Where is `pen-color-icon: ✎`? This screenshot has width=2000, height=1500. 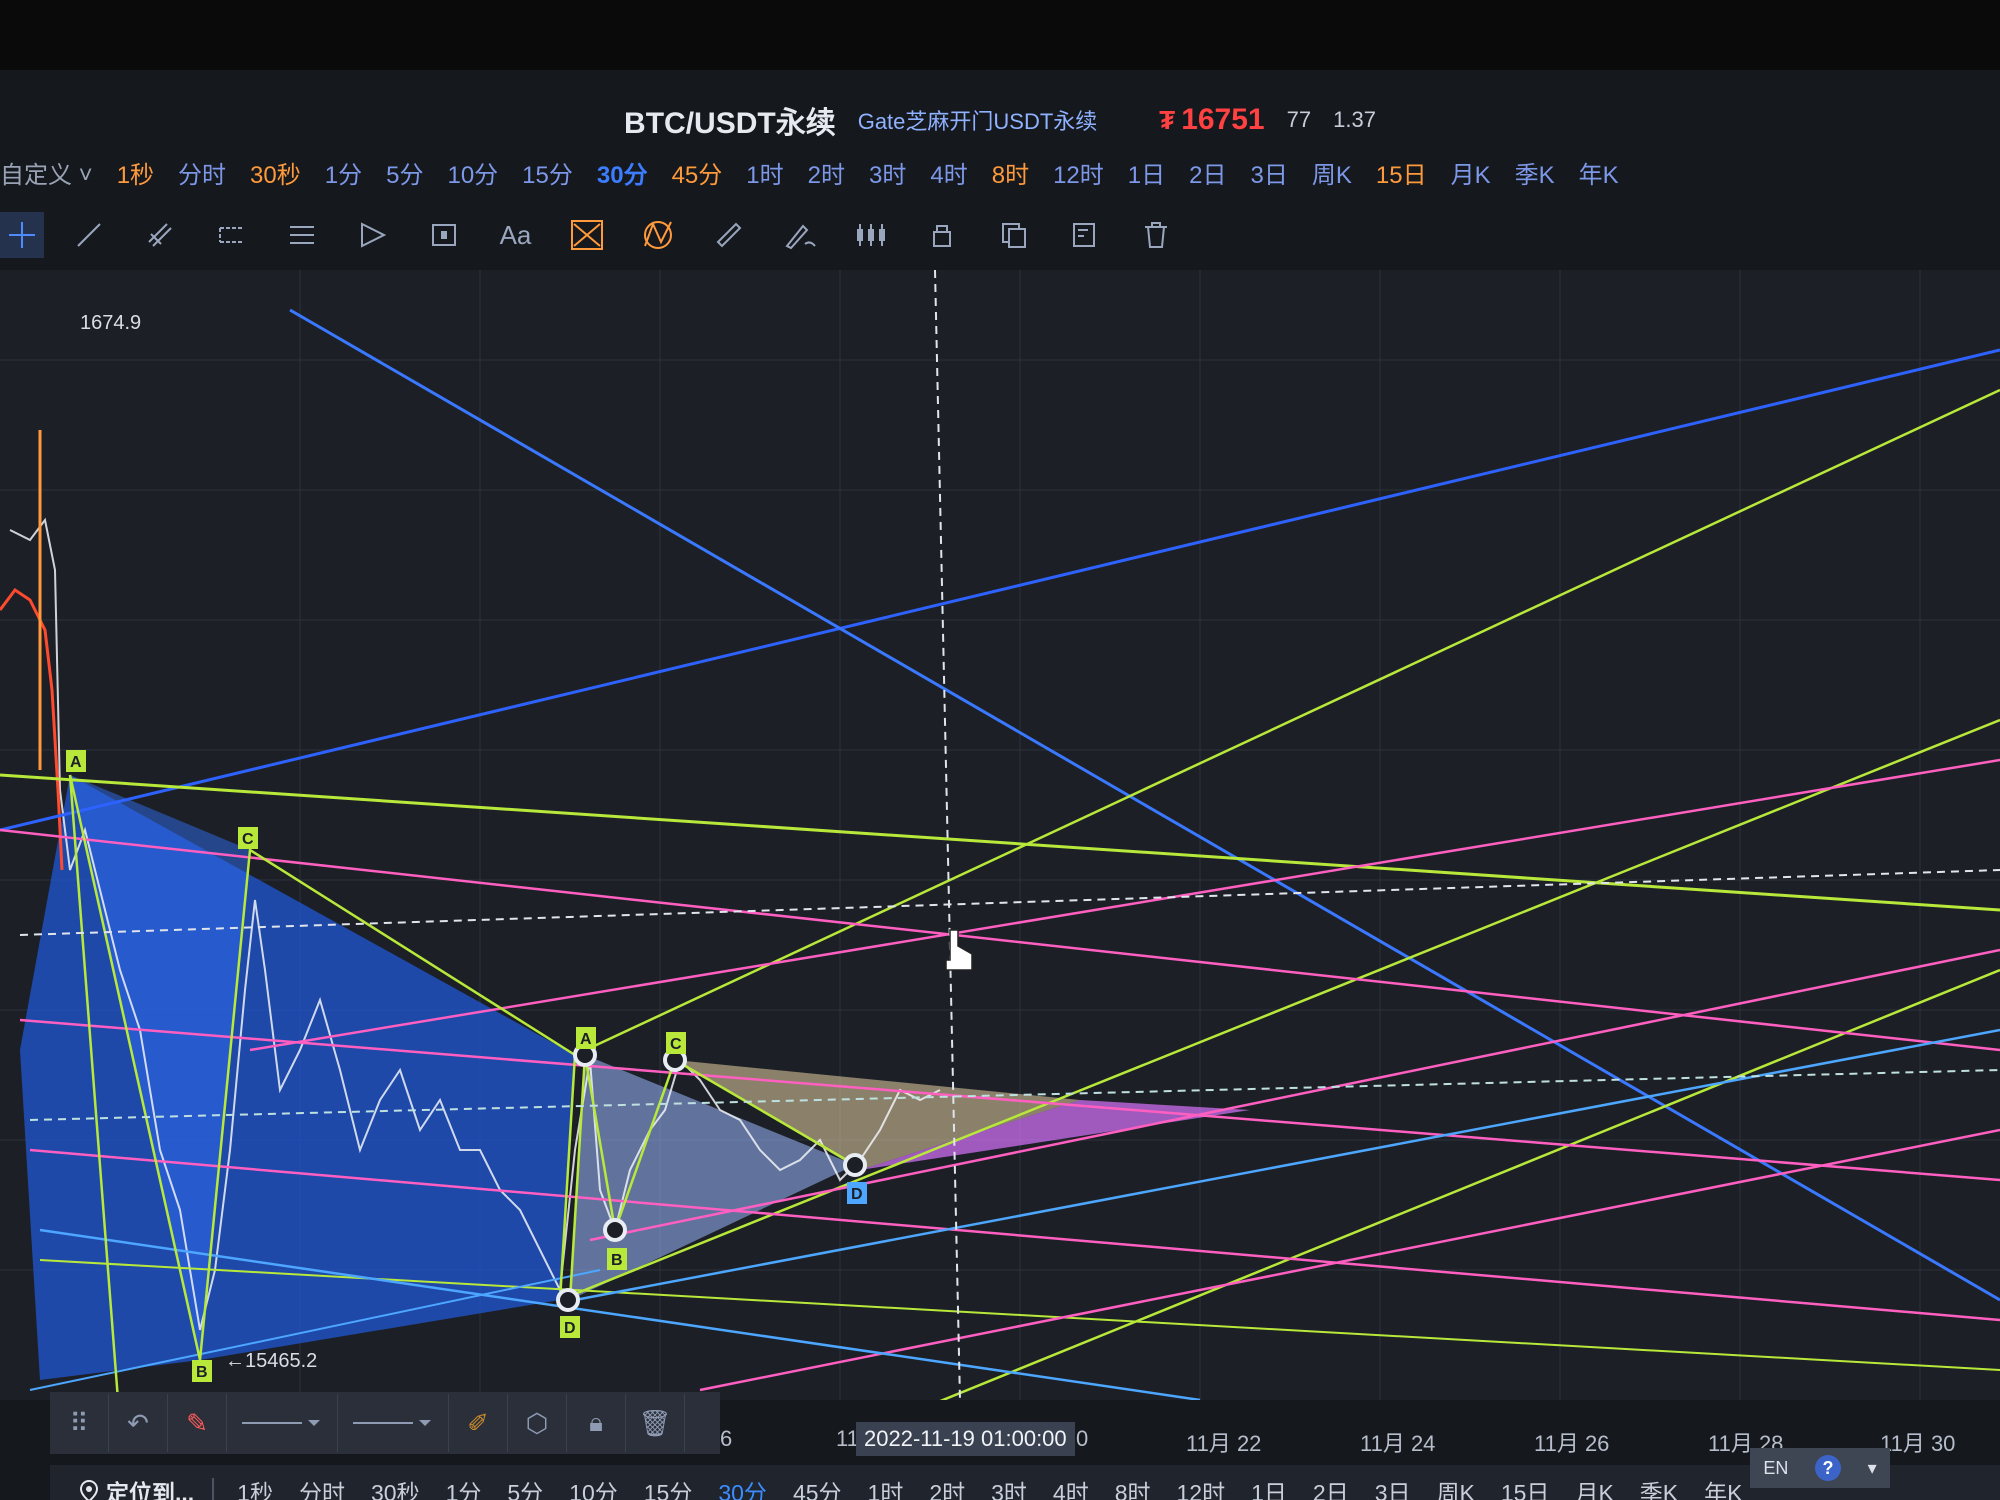
pen-color-icon: ✎ is located at coordinates (197, 1423).